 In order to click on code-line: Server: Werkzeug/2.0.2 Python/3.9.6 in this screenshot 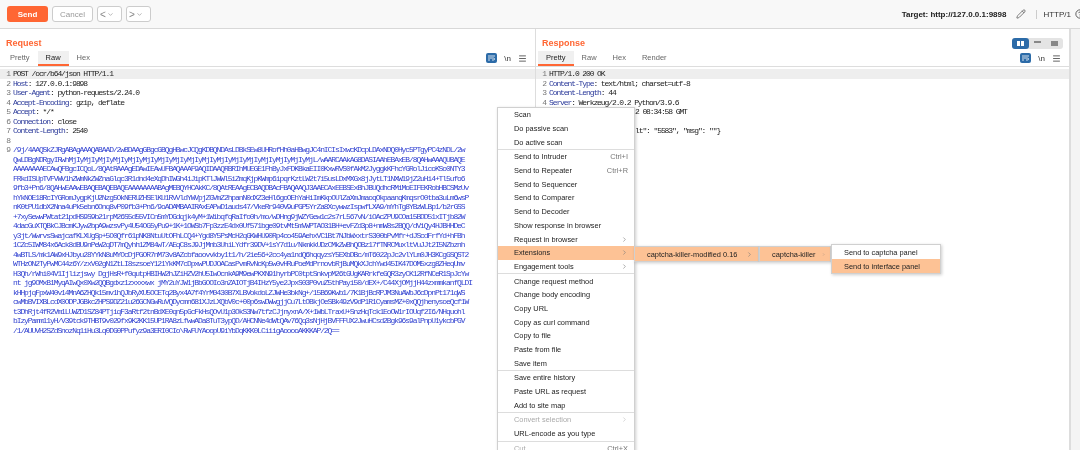, I will do `click(614, 102)`.